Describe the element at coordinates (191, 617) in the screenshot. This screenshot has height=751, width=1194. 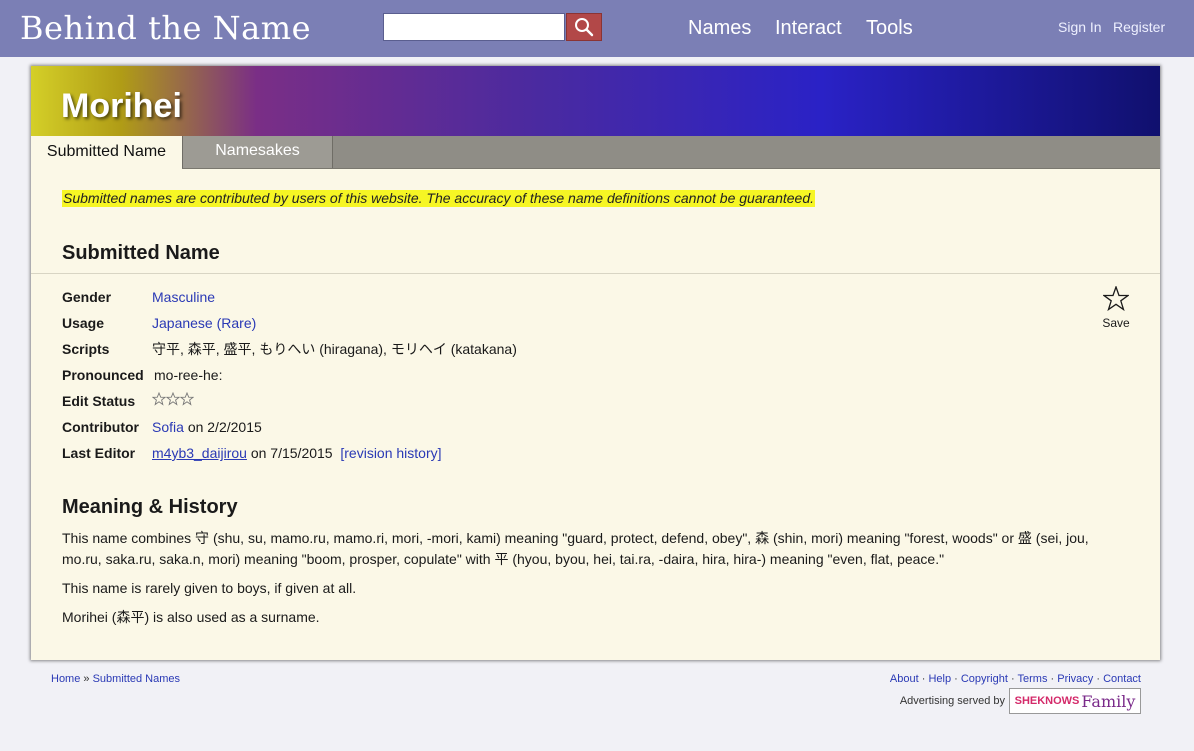
I see `meaning-paragraph: Morihei (森平) is also used as a surname.` at that location.